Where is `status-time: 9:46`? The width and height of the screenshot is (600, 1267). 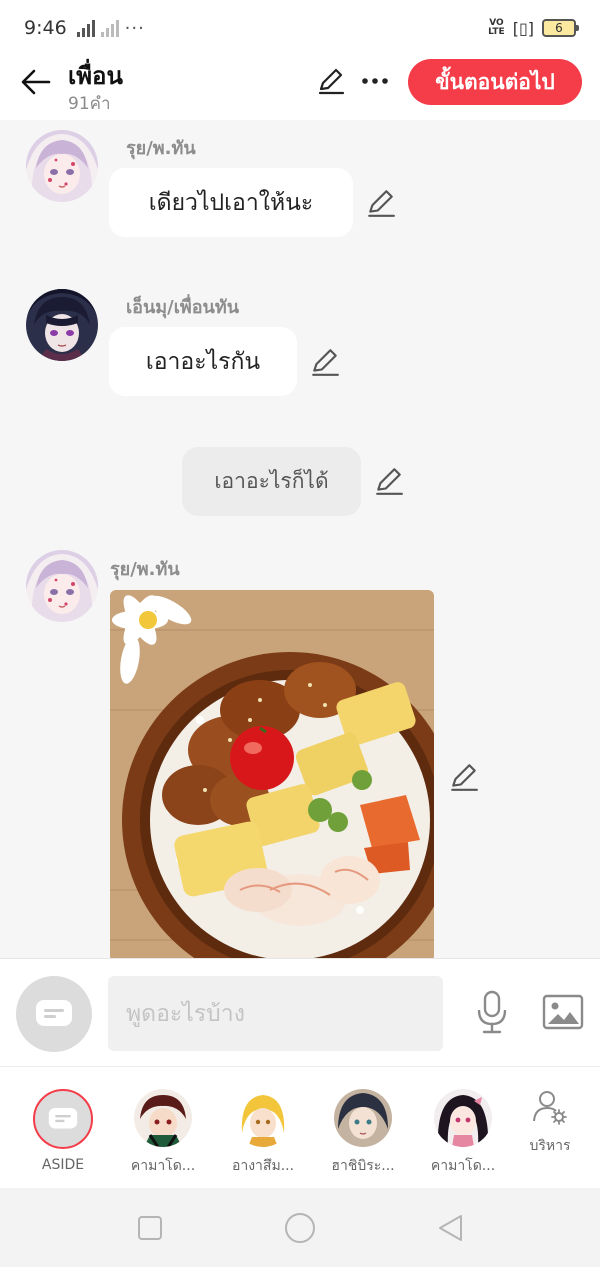 status-time: 9:46 is located at coordinates (45, 28).